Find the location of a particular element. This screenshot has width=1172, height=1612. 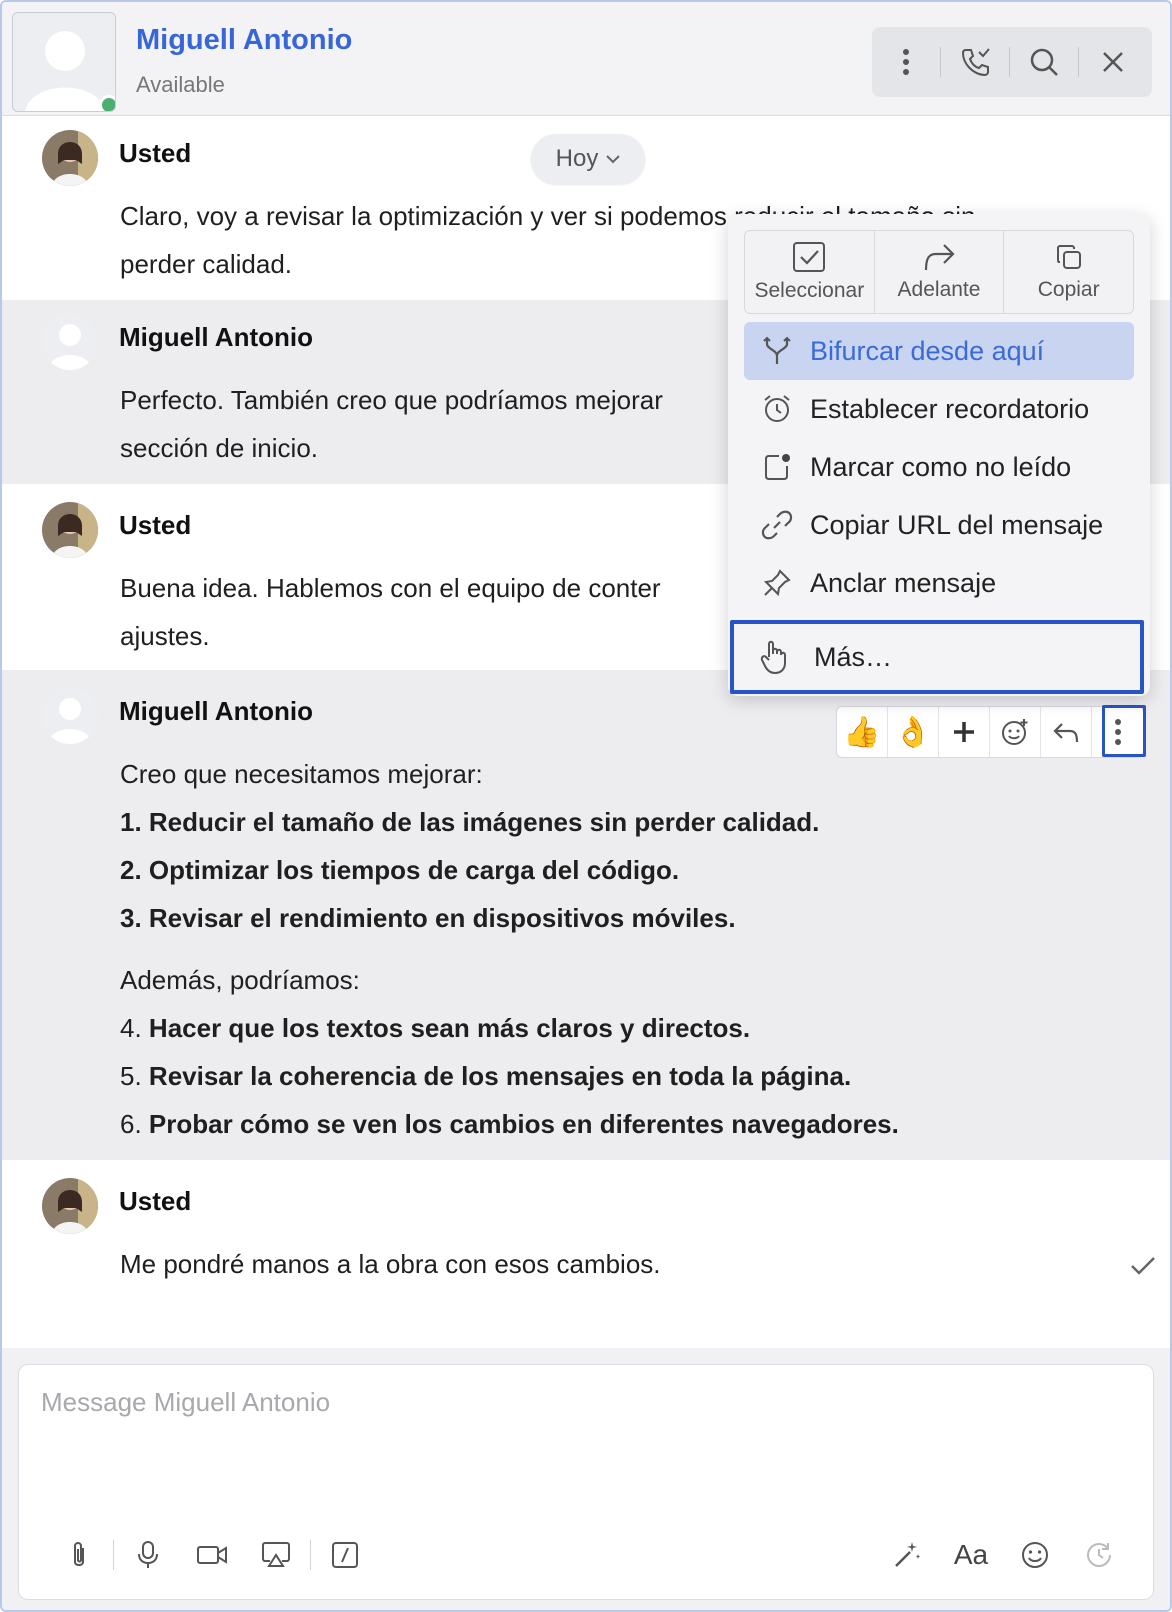

phone-icon is located at coordinates (975, 62).